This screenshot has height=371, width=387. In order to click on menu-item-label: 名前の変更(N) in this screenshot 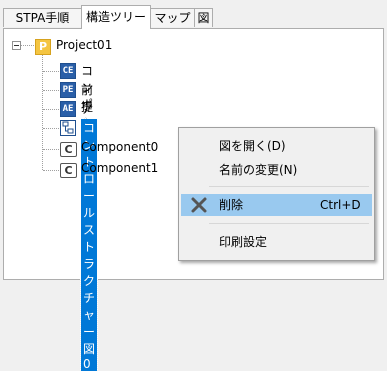, I will do `click(258, 170)`.